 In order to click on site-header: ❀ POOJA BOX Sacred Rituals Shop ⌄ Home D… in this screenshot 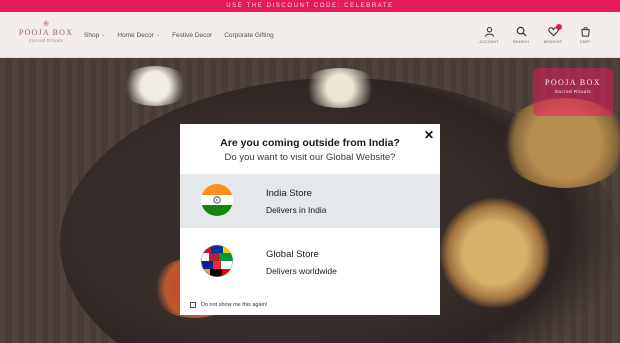, I will do `click(310, 35)`.